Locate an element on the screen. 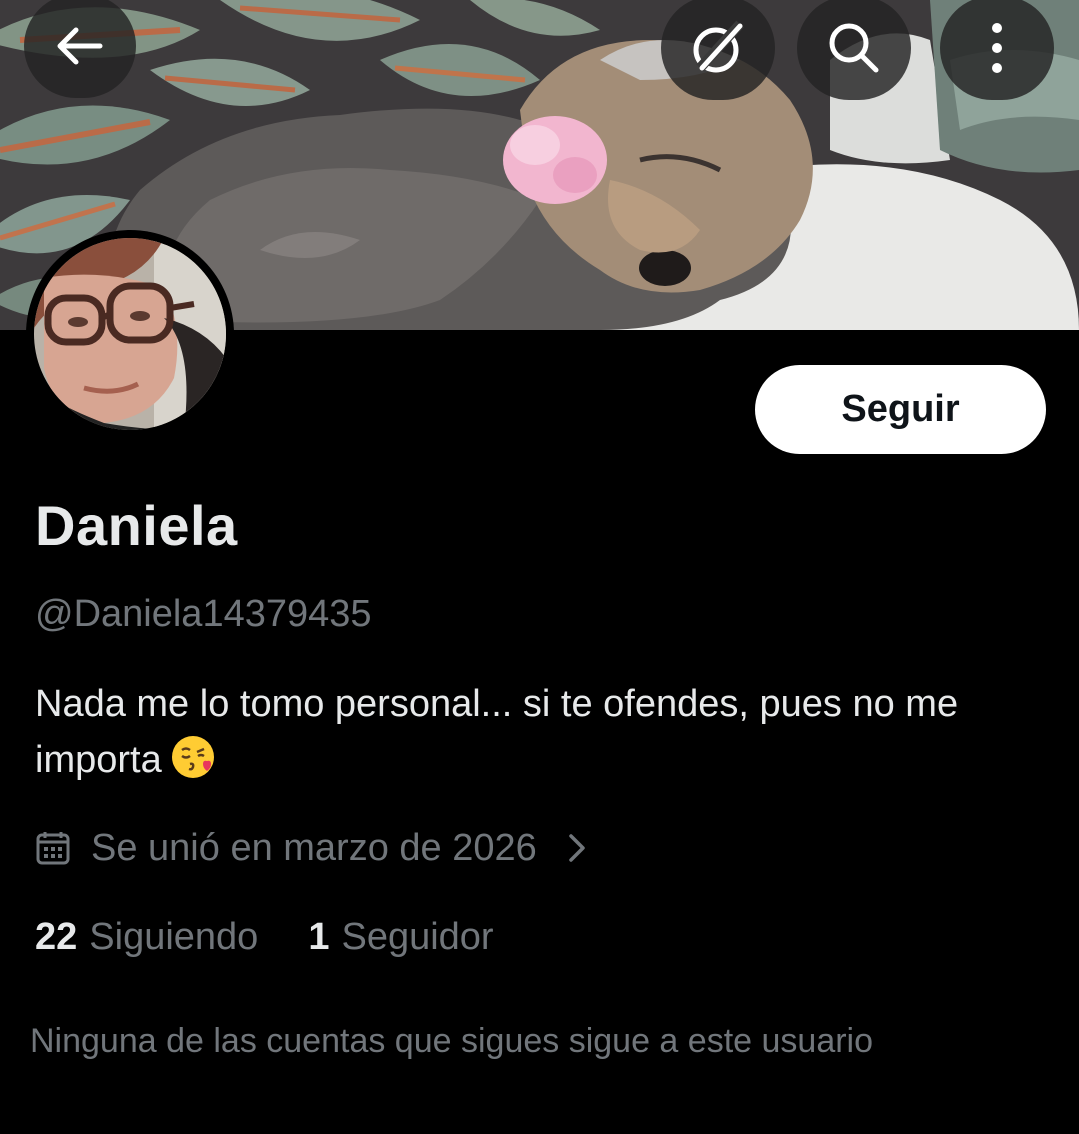 The width and height of the screenshot is (1079, 1134). more-options-button is located at coordinates (997, 50).